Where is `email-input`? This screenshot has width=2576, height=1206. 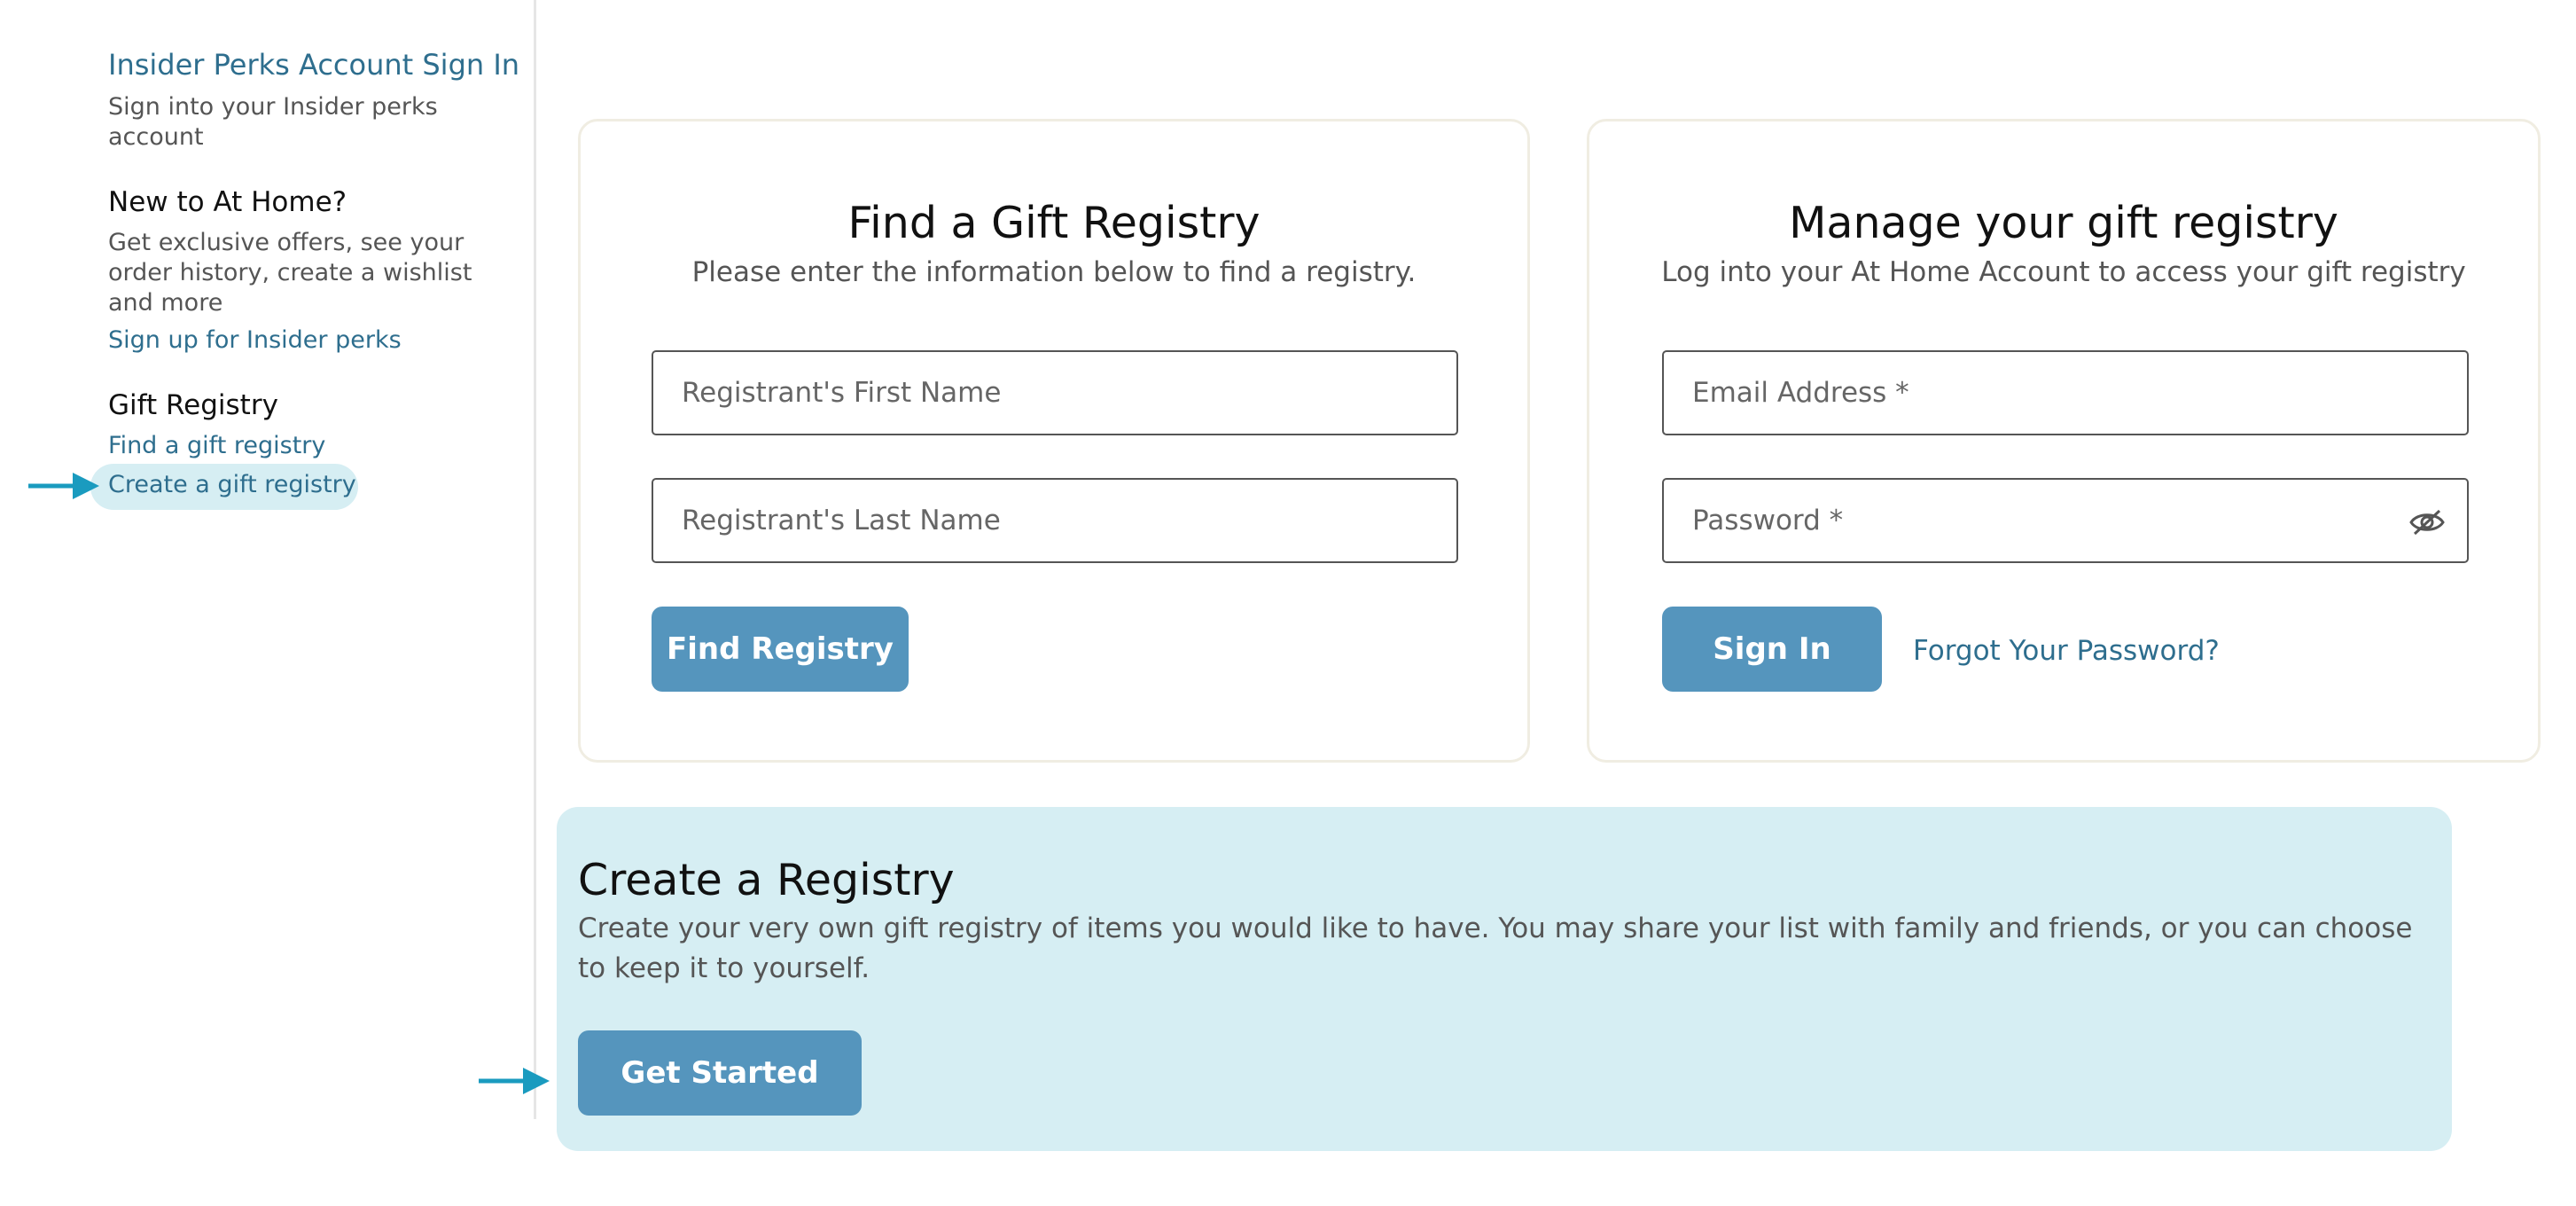
email-input is located at coordinates (2065, 393).